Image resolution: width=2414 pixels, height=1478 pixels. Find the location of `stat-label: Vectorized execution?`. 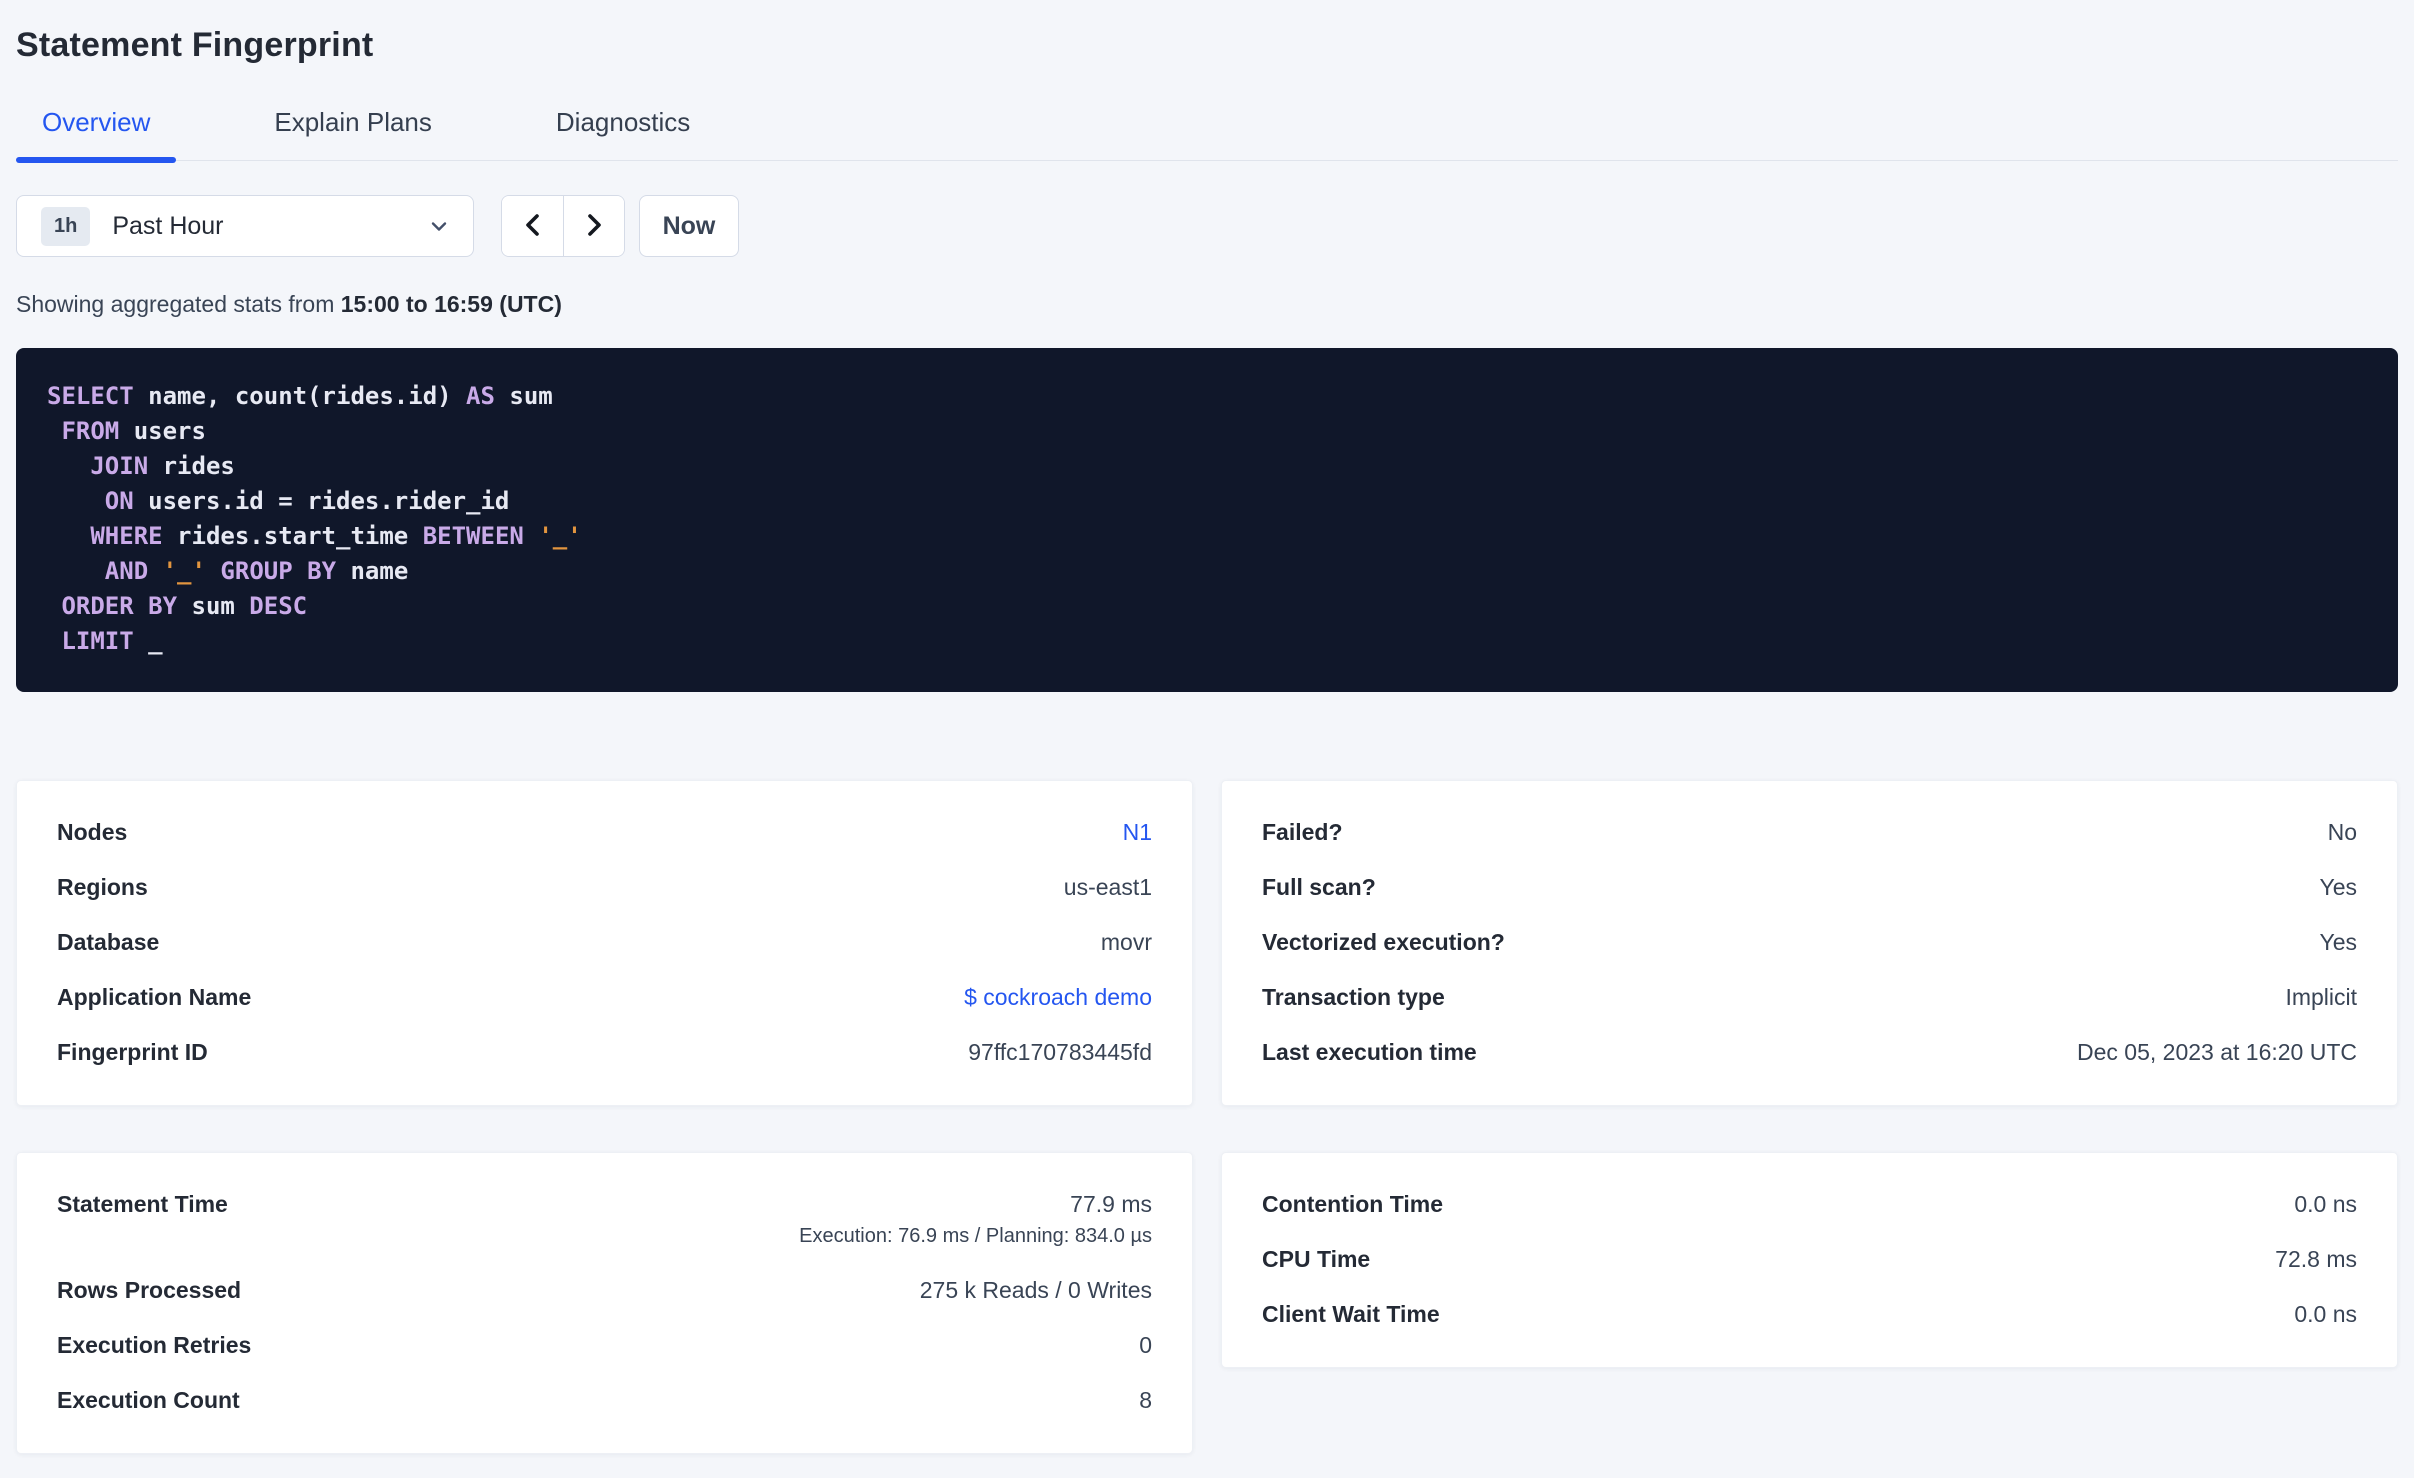

stat-label: Vectorized execution? is located at coordinates (1383, 942).